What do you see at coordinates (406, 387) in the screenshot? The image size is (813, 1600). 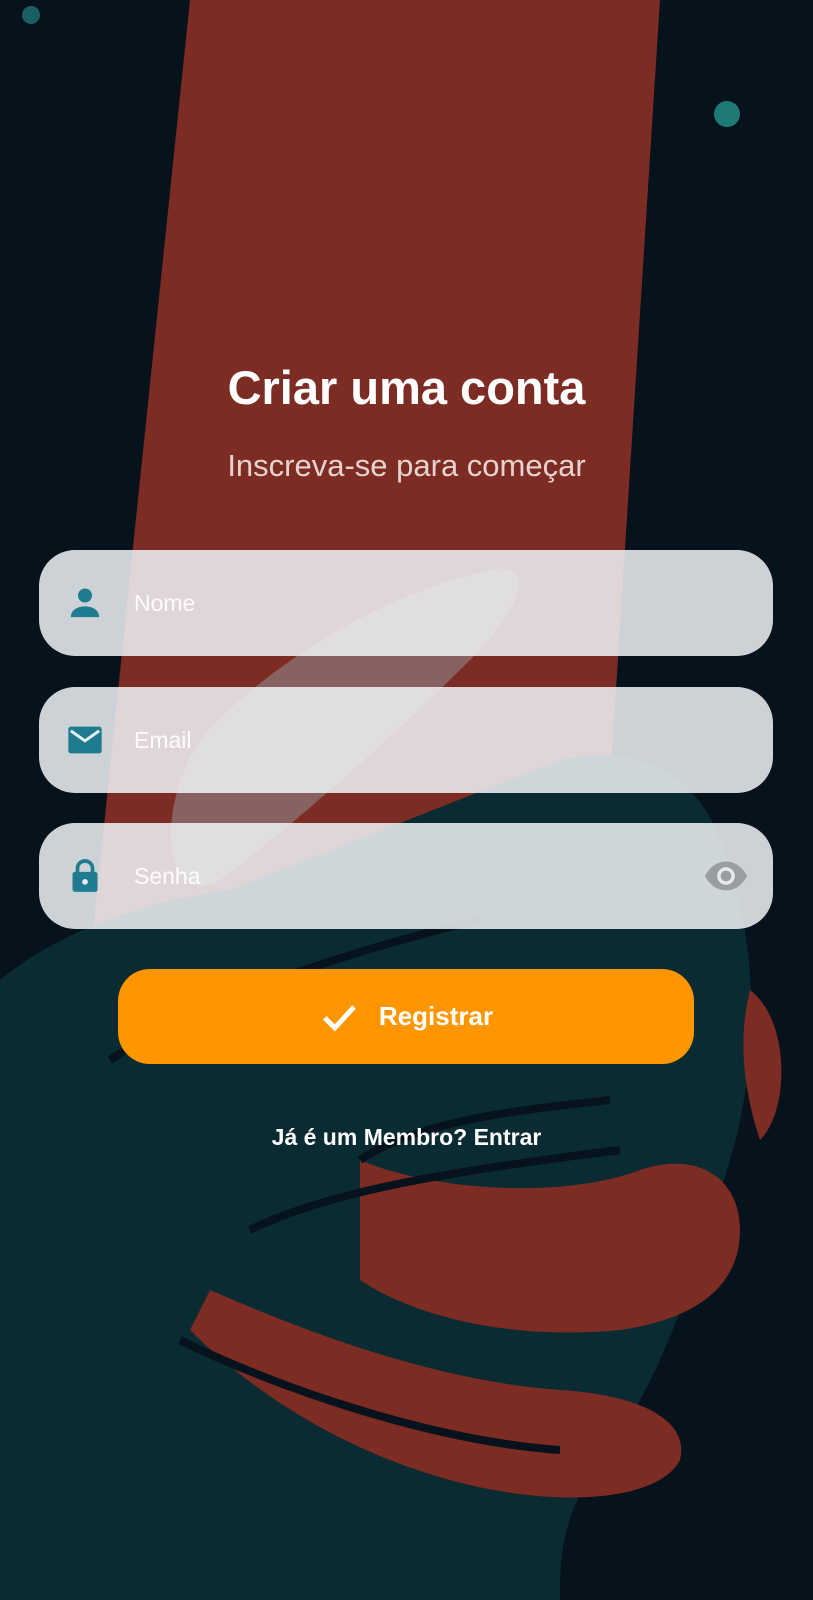 I see `page-title: Criar uma conta` at bounding box center [406, 387].